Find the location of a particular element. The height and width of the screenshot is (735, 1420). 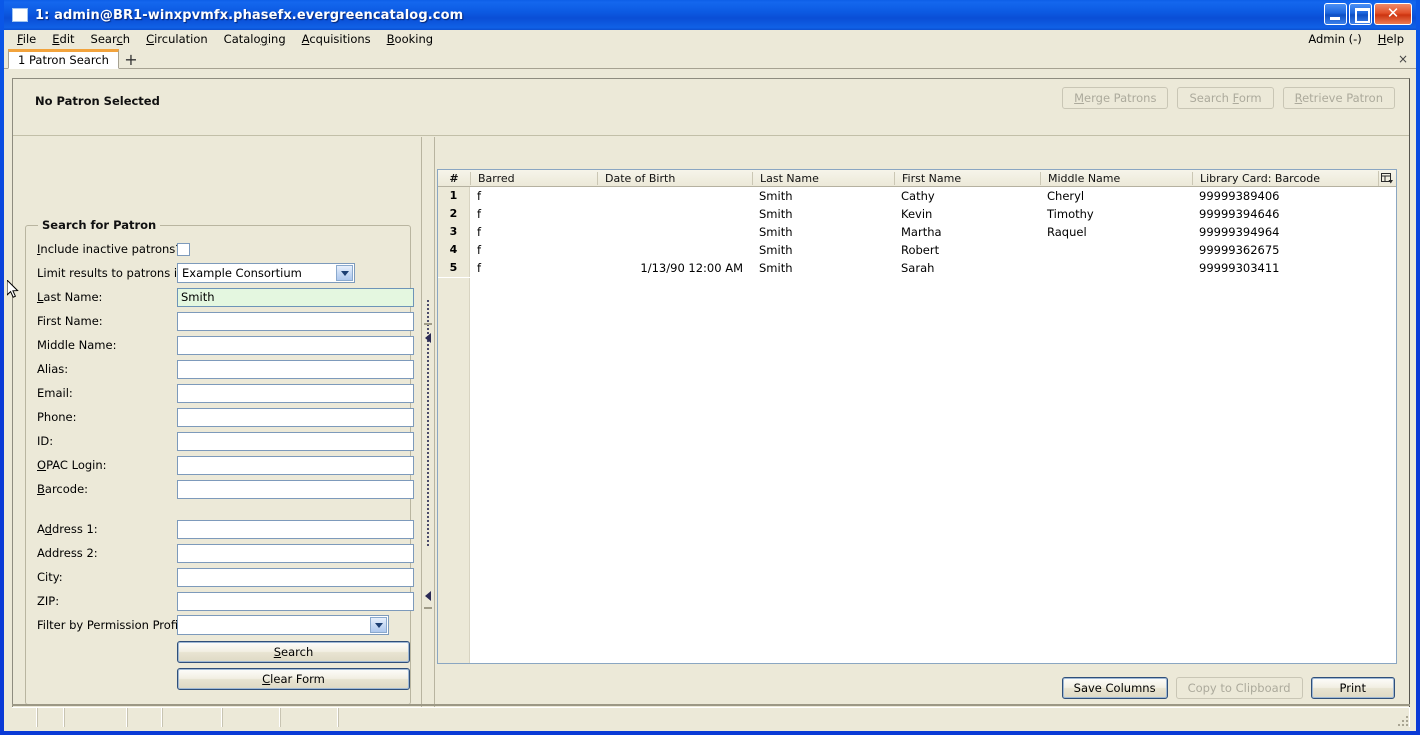

middle-name-input is located at coordinates (295, 345).